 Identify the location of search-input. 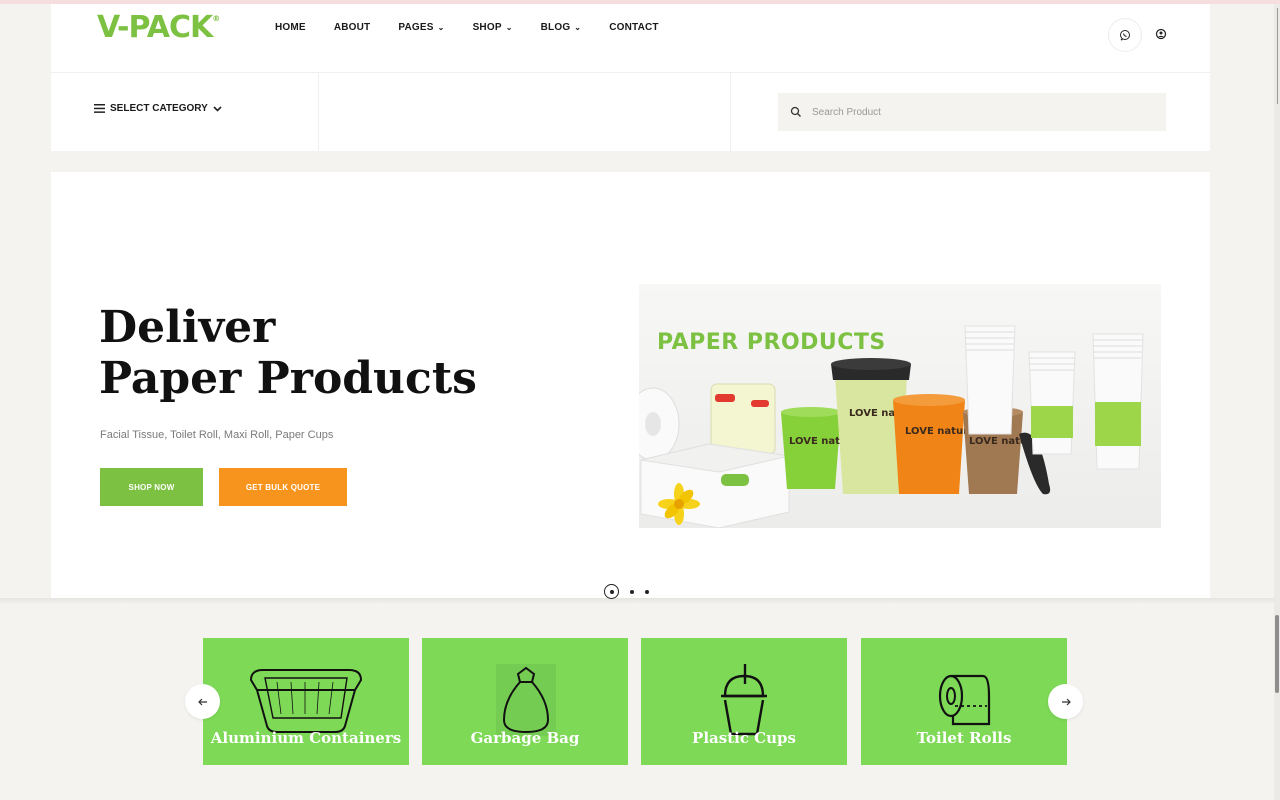
(972, 112).